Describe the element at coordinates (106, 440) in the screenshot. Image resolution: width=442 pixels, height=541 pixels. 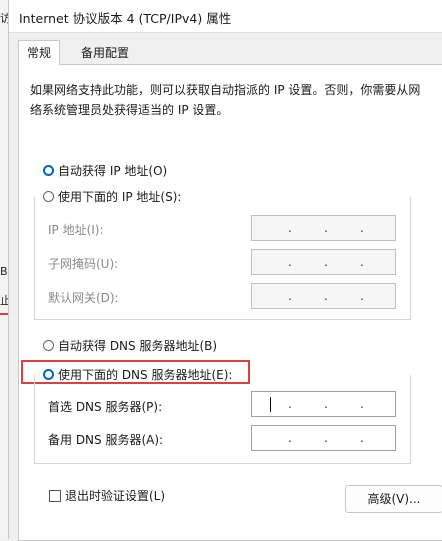
I see `alternate-dns-label: 备用 DNS 服务器(A):` at that location.